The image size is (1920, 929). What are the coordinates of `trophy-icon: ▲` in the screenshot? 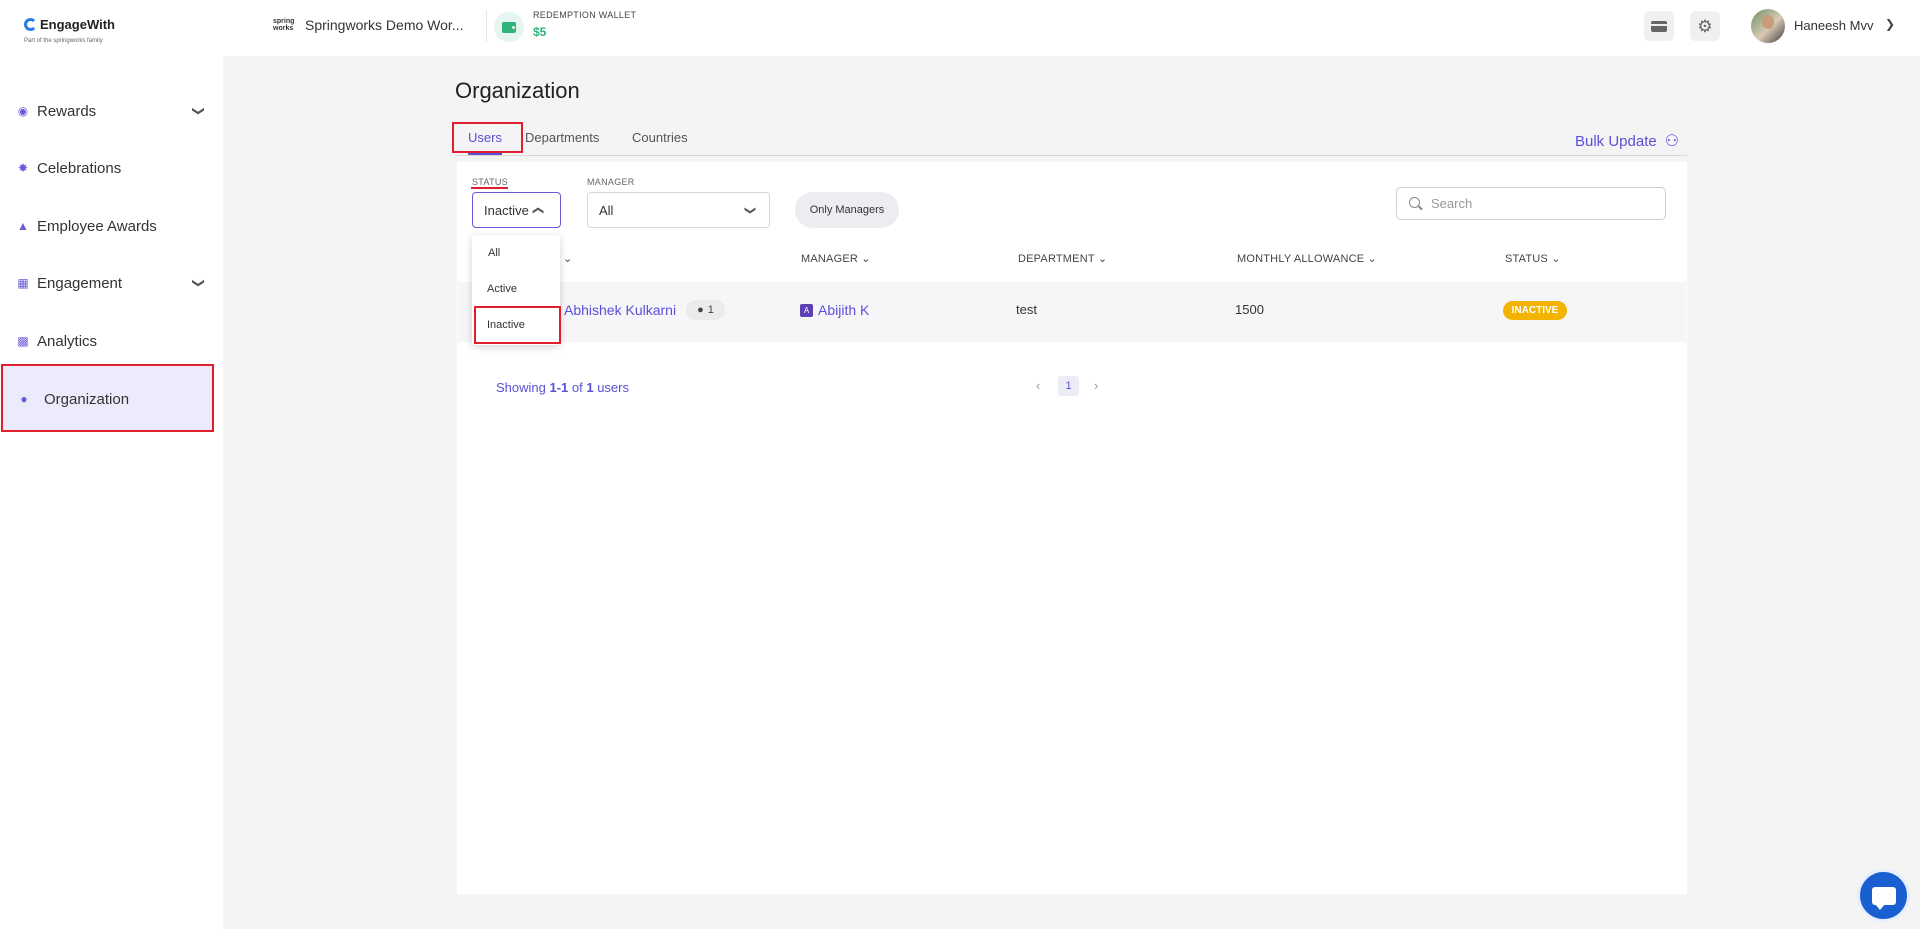 It's located at (23, 226).